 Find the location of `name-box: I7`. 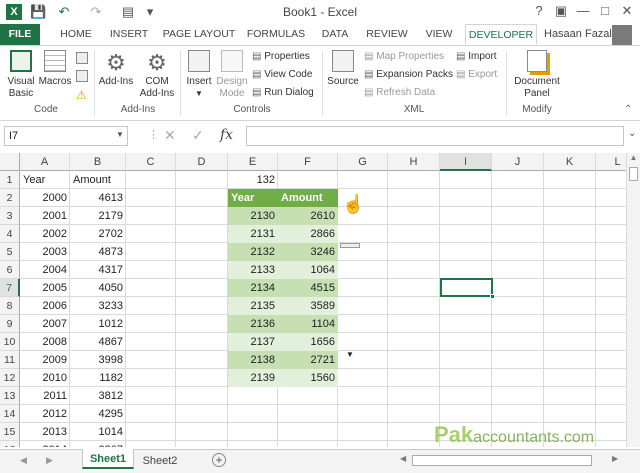

name-box: I7 is located at coordinates (66, 136).